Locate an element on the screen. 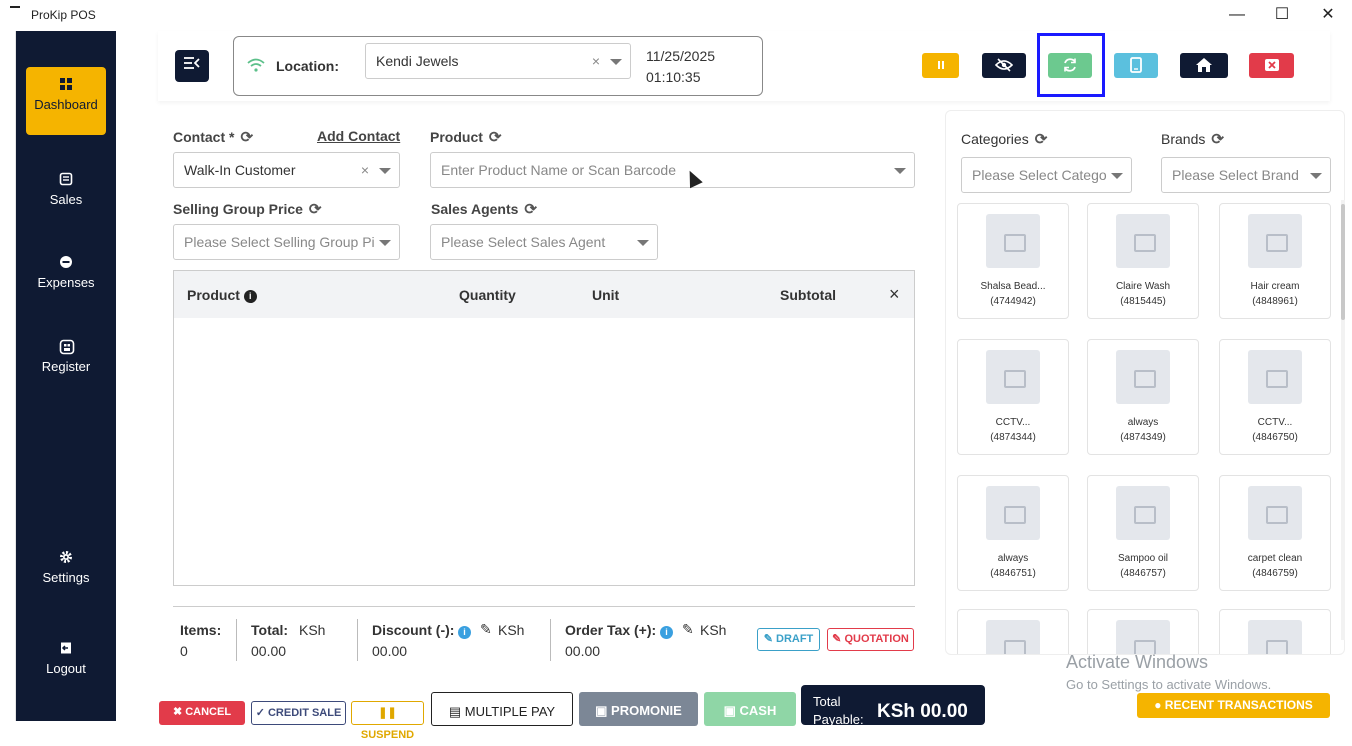 The image size is (1352, 746). recent-transactions-button: ● RECENT TRANSACTIONS is located at coordinates (1233, 705).